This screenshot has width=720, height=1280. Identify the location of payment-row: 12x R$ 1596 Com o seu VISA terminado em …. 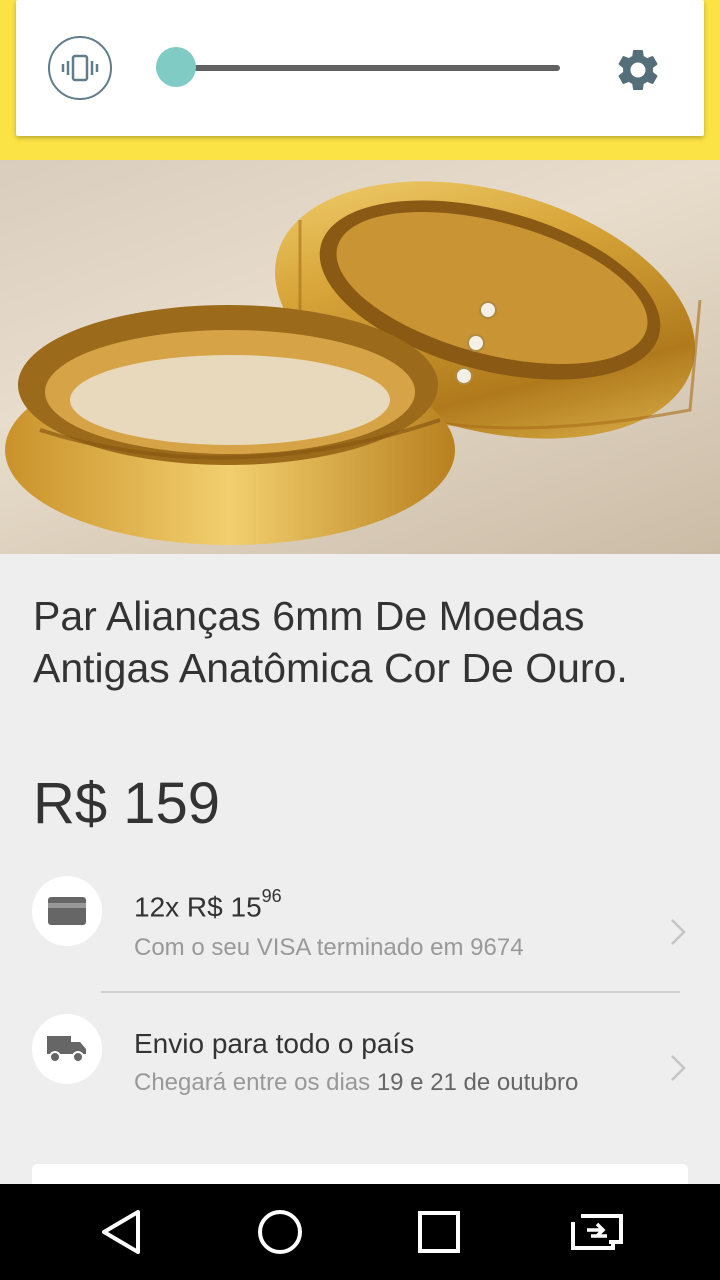
(360, 931).